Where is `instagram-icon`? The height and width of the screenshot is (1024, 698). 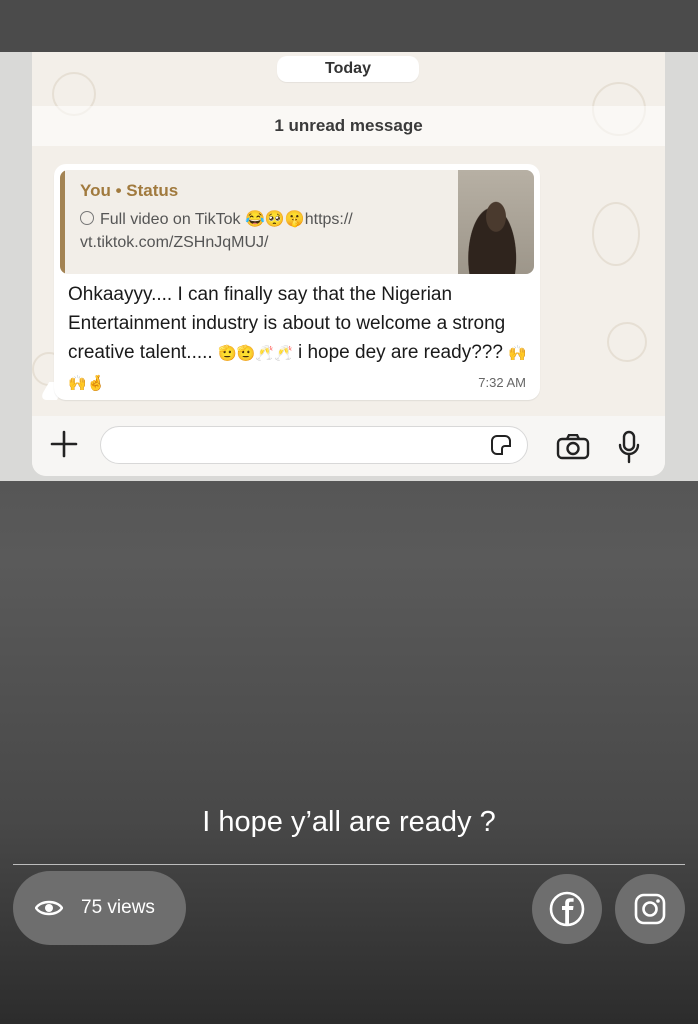 instagram-icon is located at coordinates (650, 909).